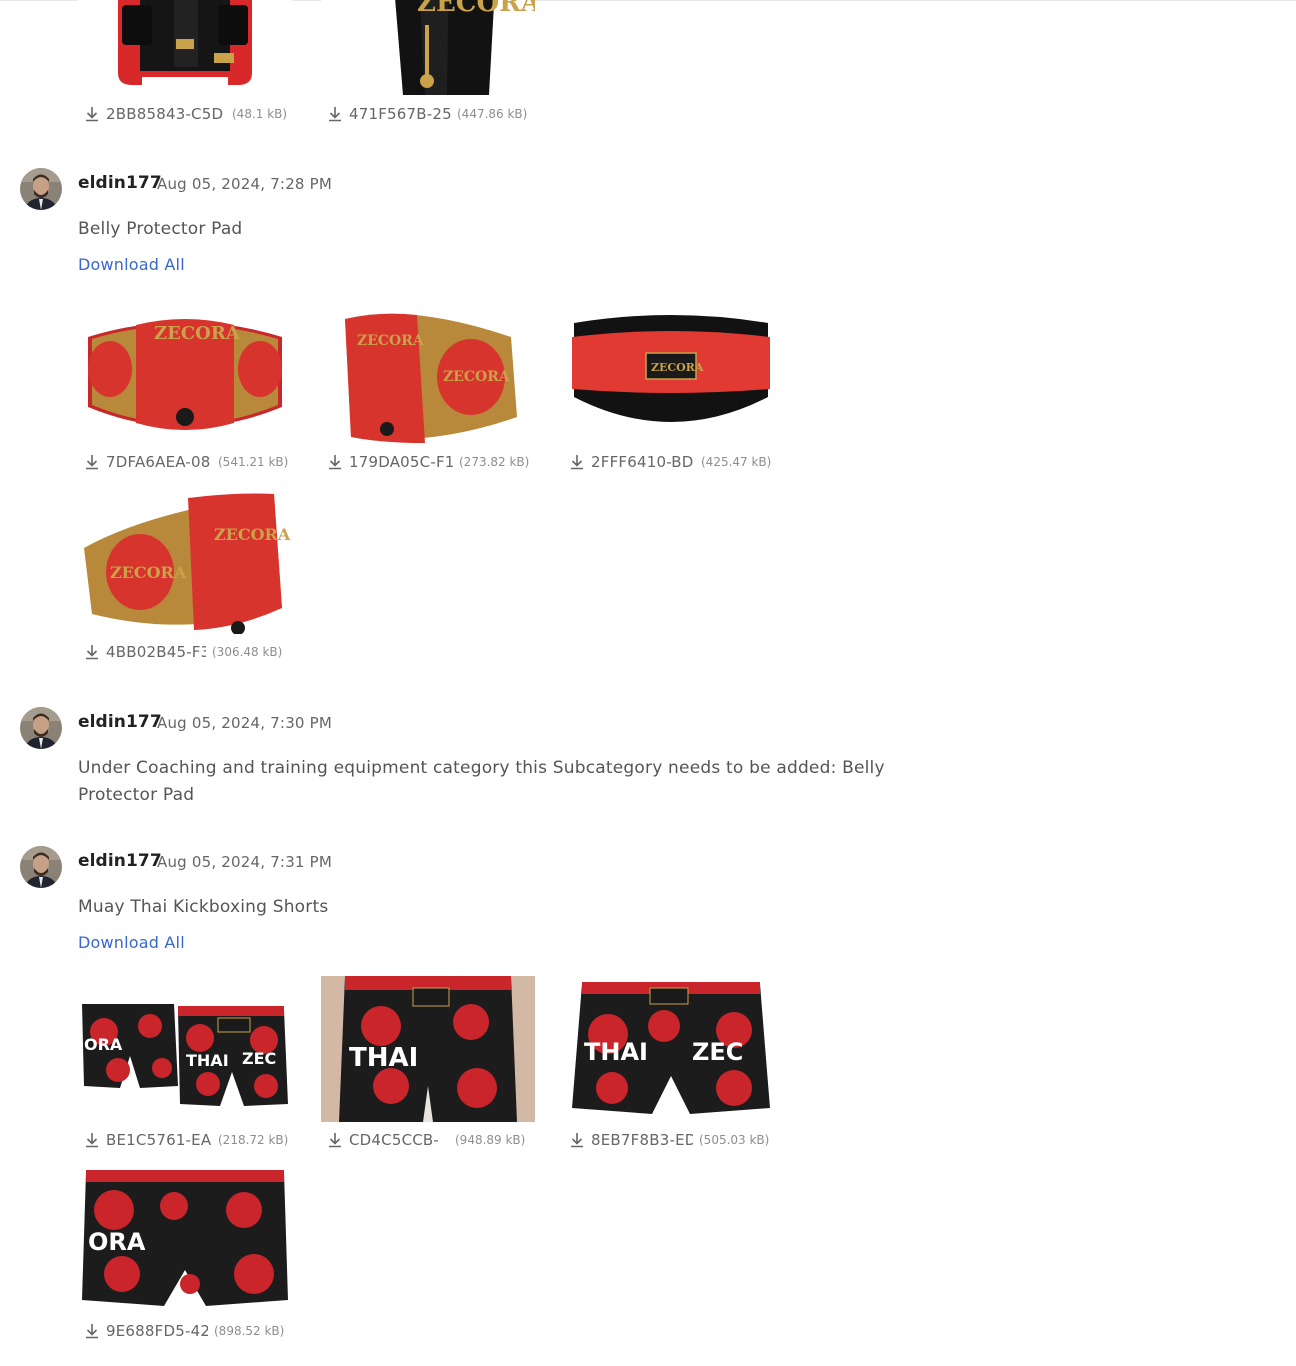  What do you see at coordinates (249, 1331) in the screenshot?
I see `attachment-filesize: (898.52 kB)` at bounding box center [249, 1331].